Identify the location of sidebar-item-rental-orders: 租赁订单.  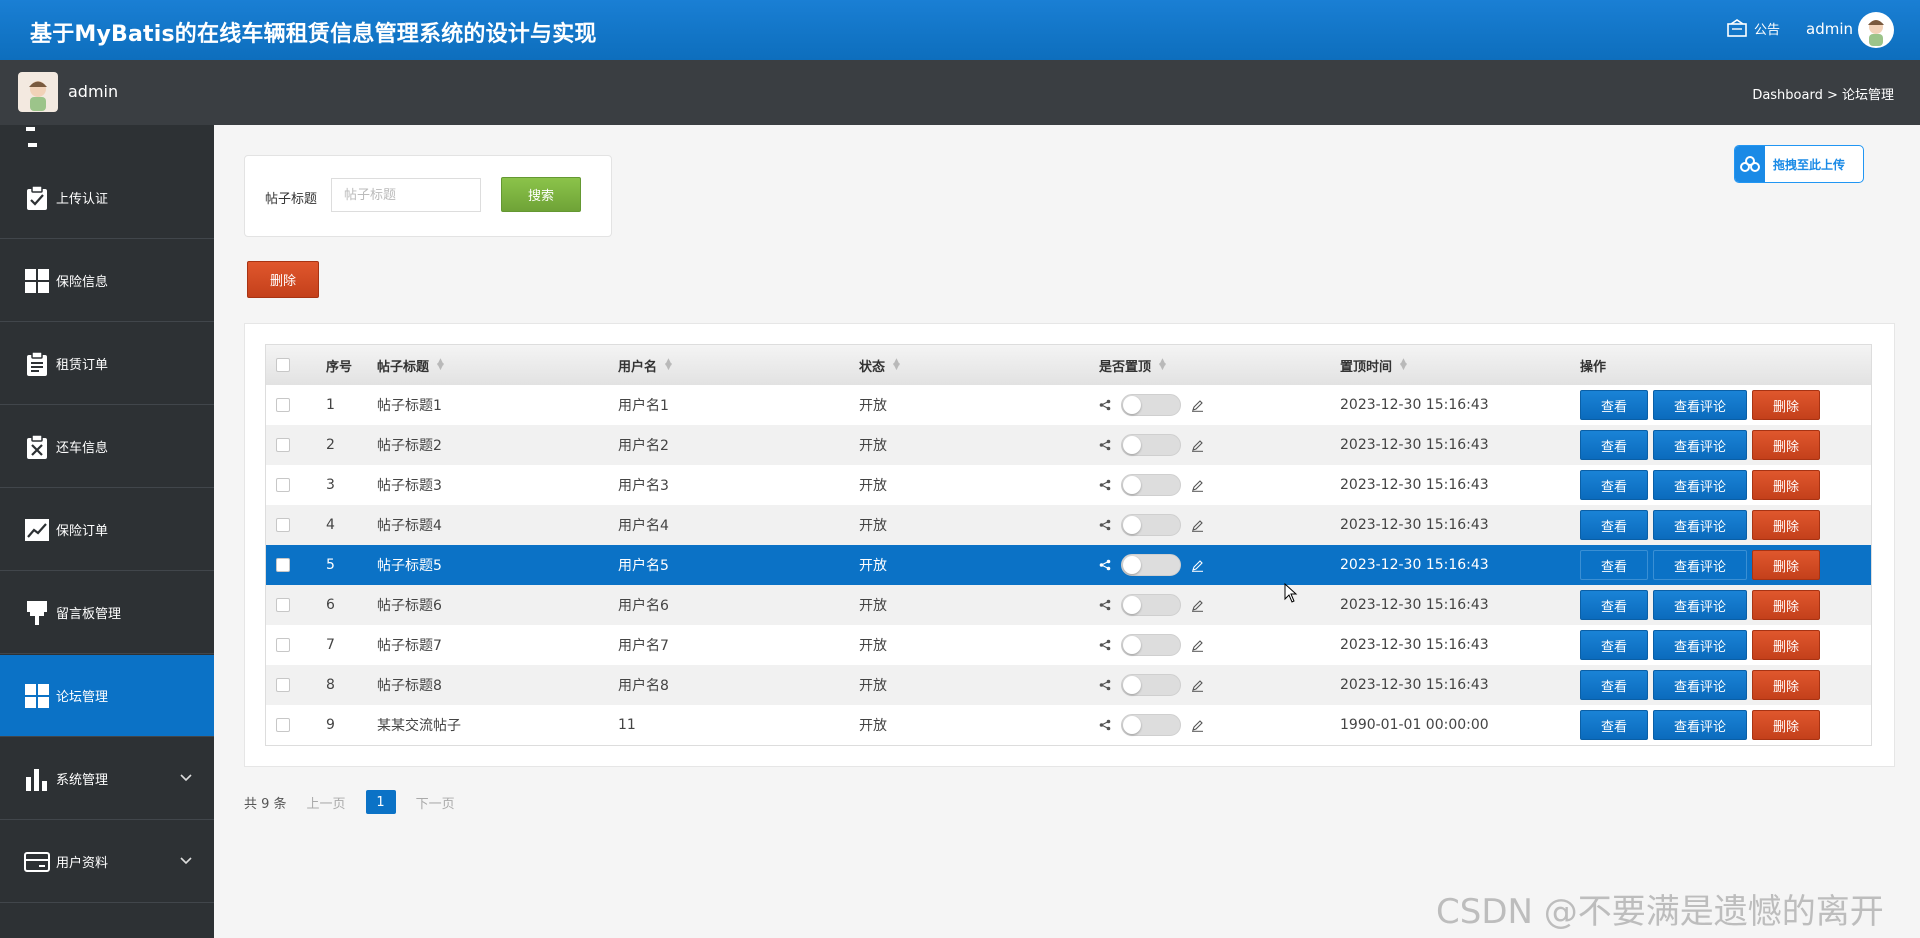
(107, 364).